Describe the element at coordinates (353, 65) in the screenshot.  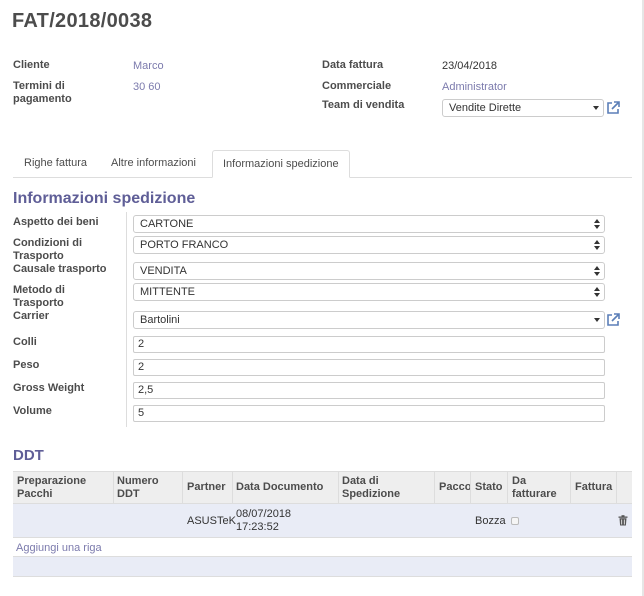
I see `data-fattura-label: Data fattura` at that location.